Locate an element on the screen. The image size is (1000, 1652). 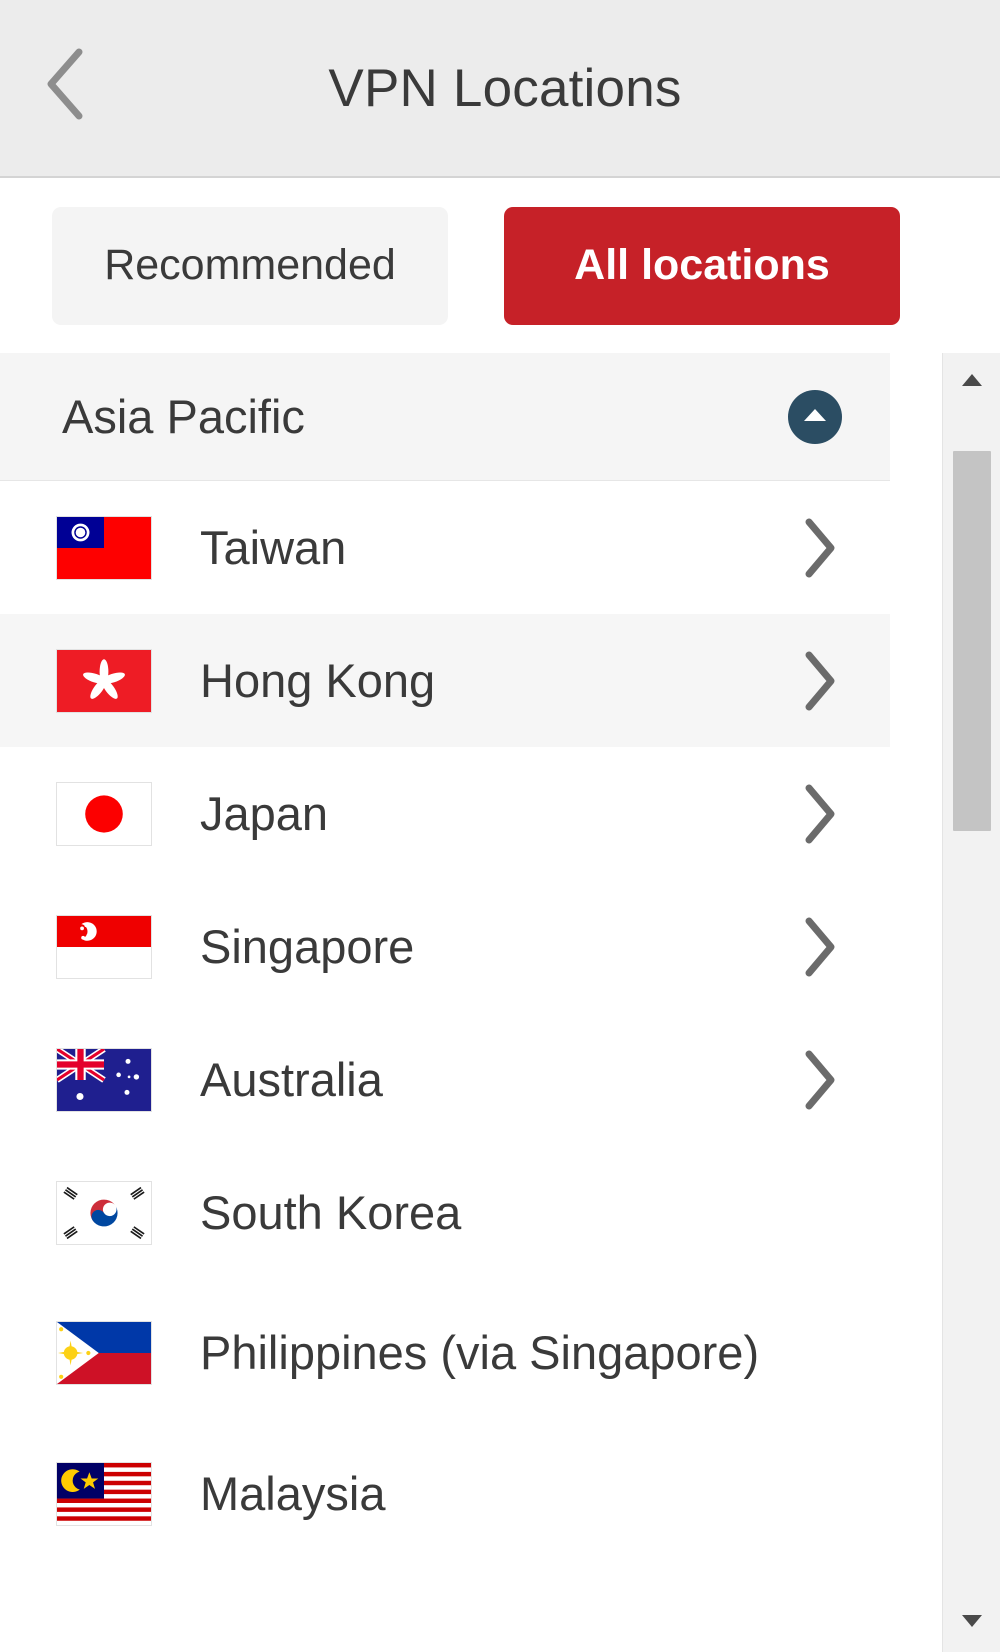
flag-australia is located at coordinates (104, 1079).